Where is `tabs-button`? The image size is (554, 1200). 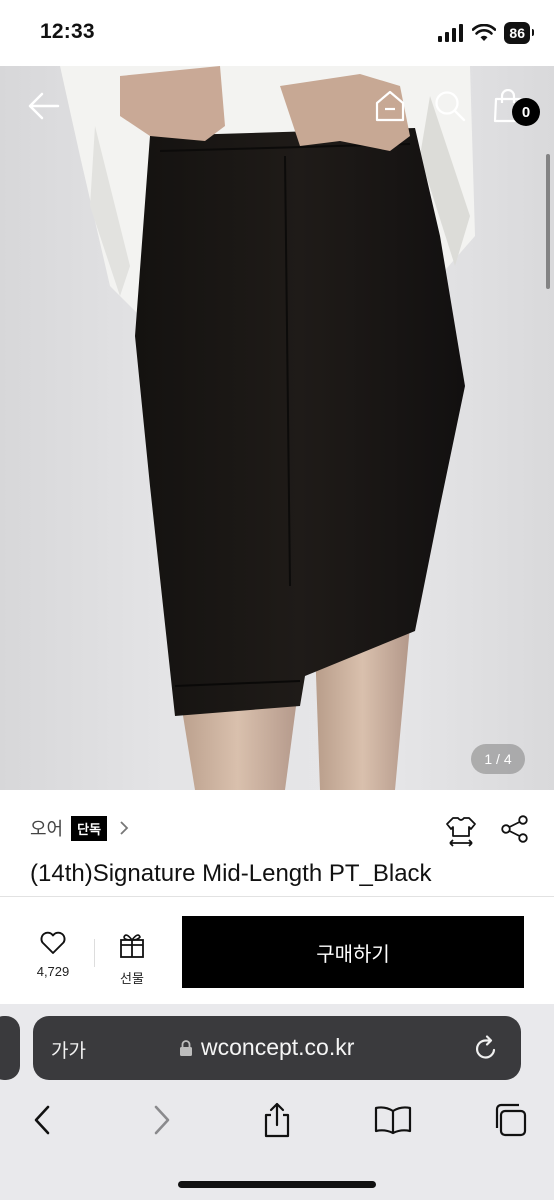 tabs-button is located at coordinates (510, 1120).